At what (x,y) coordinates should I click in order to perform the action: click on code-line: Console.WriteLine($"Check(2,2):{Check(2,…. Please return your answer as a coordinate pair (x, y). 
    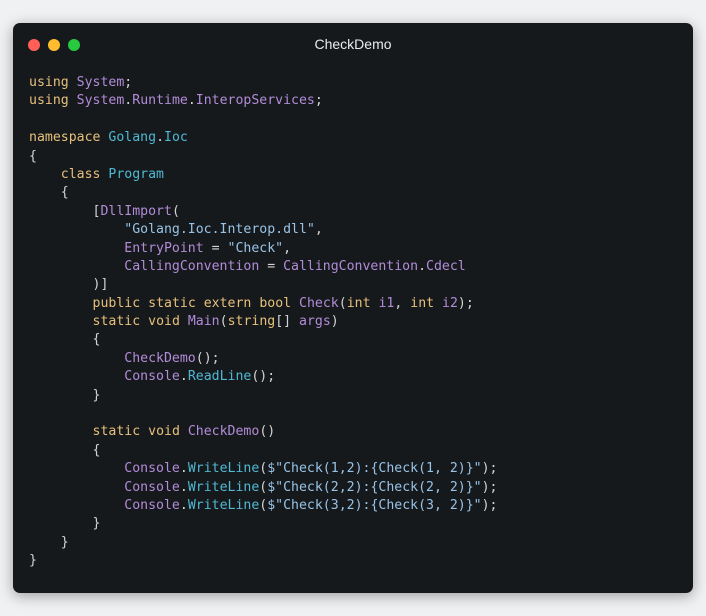
    Looking at the image, I should click on (263, 488).